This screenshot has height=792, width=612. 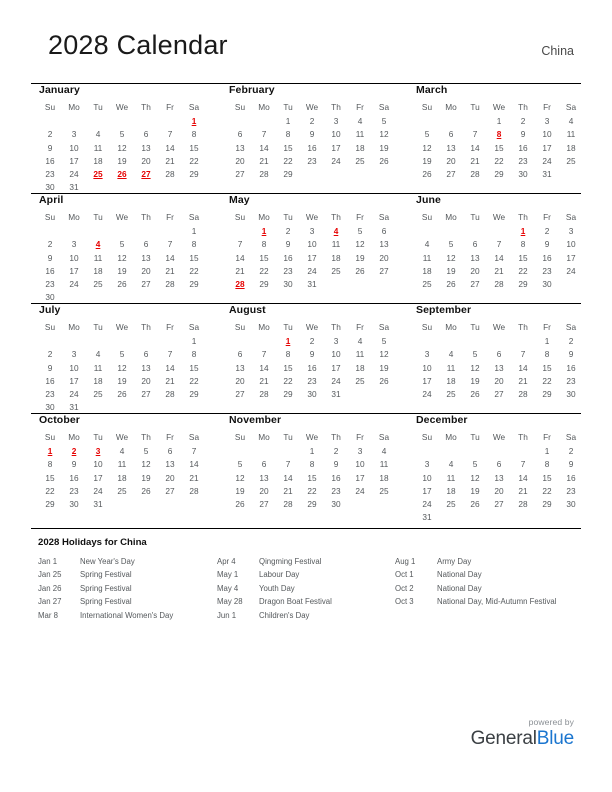 I want to click on weekday-header-sa: Sa, so click(x=571, y=327).